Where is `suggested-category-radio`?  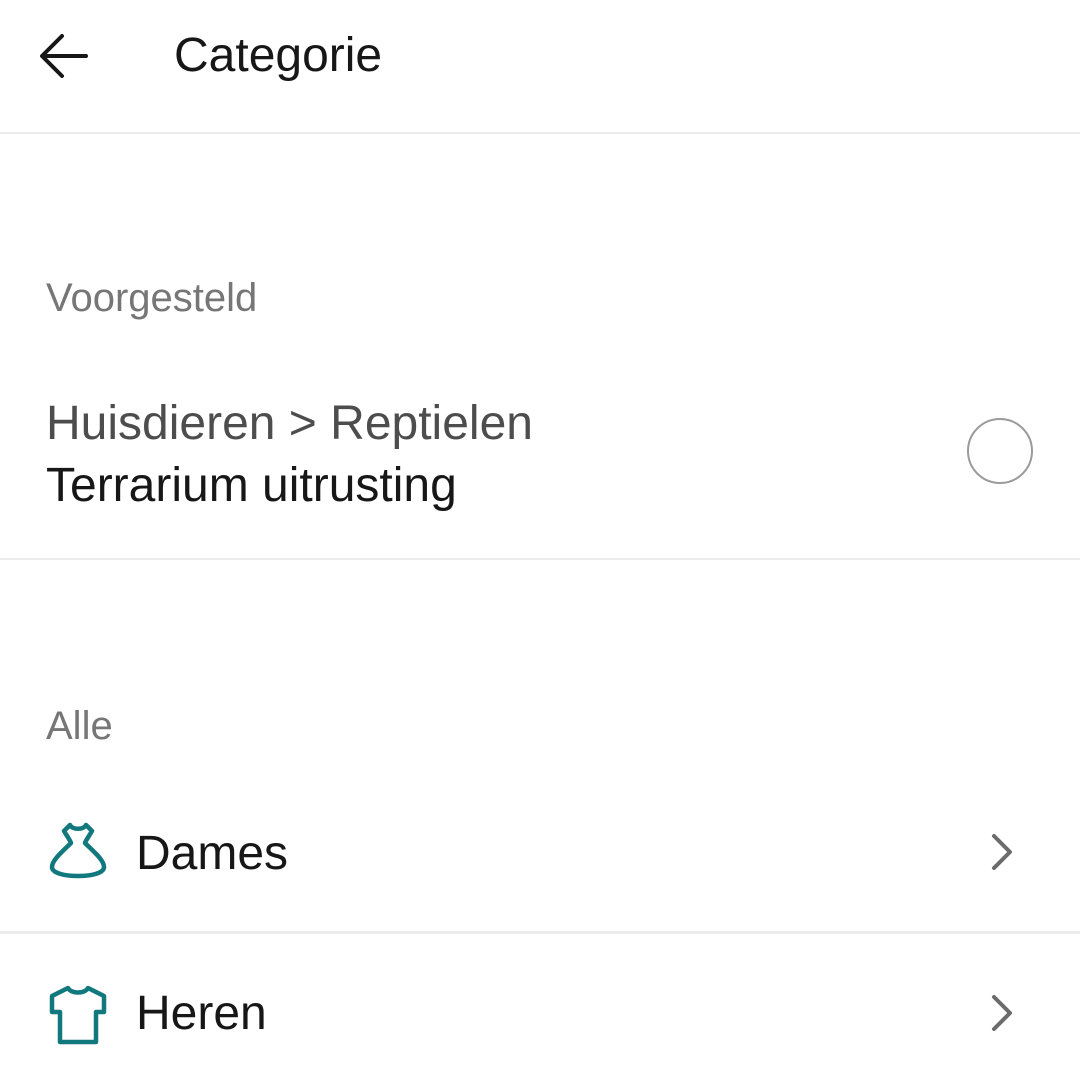
suggested-category-radio is located at coordinates (1000, 451).